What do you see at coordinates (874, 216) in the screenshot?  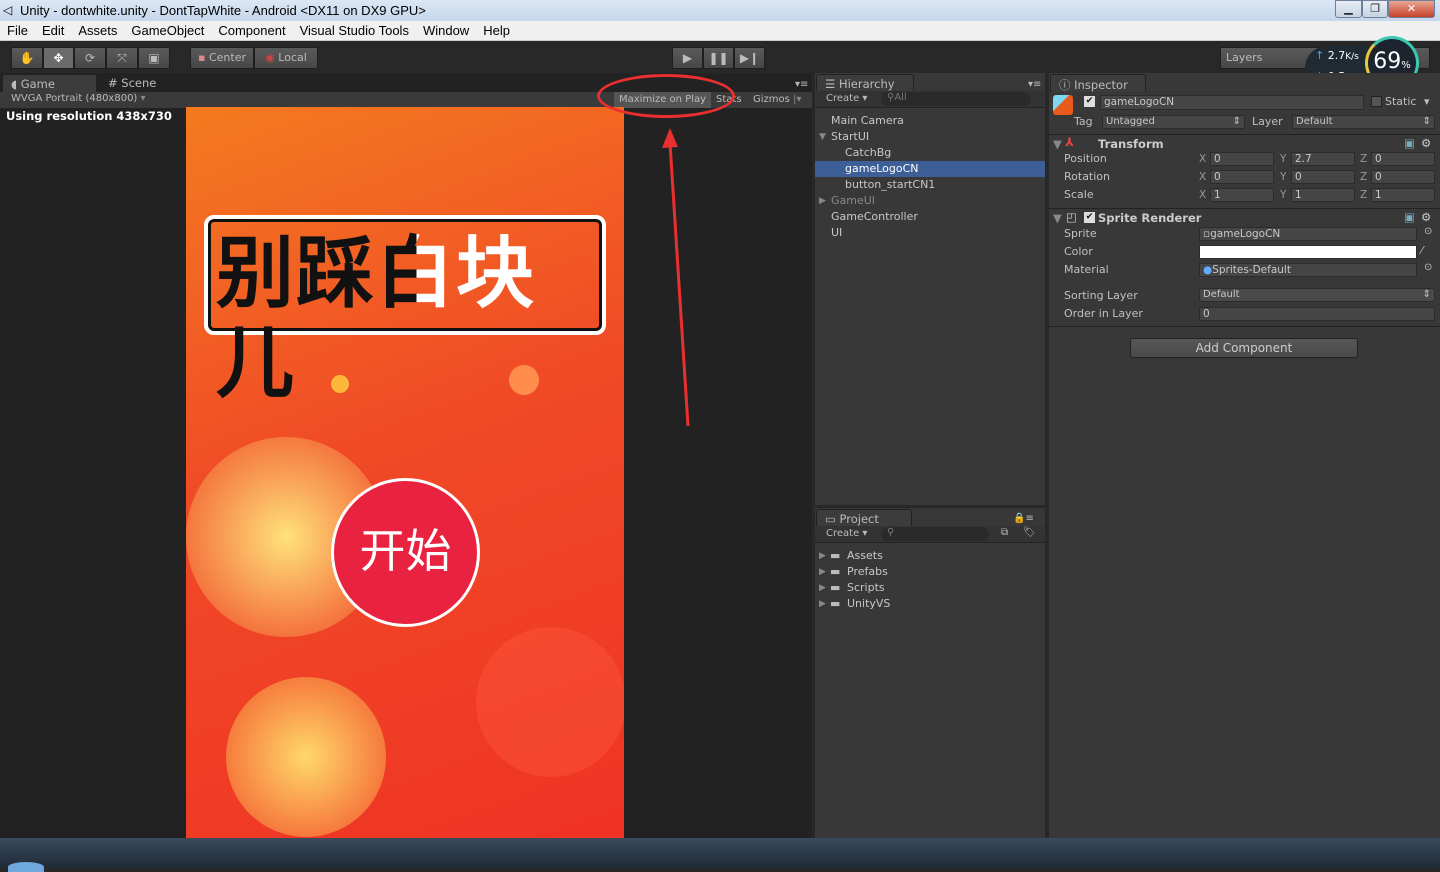 I see `hierarchy-item-label: GameController` at bounding box center [874, 216].